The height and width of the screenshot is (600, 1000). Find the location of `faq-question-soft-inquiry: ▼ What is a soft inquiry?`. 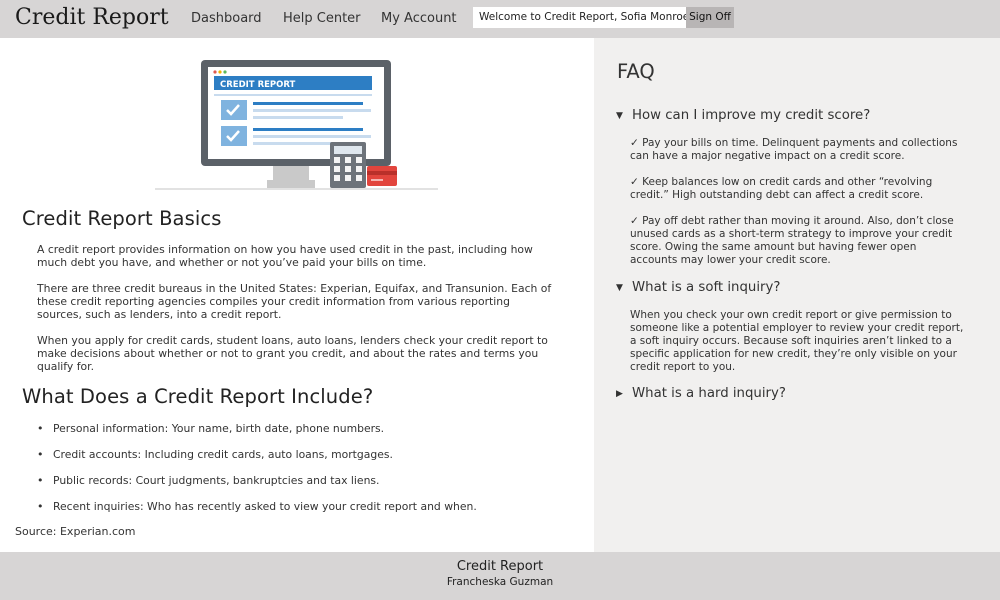

faq-question-soft-inquiry: ▼ What is a soft inquiry? is located at coordinates (698, 287).